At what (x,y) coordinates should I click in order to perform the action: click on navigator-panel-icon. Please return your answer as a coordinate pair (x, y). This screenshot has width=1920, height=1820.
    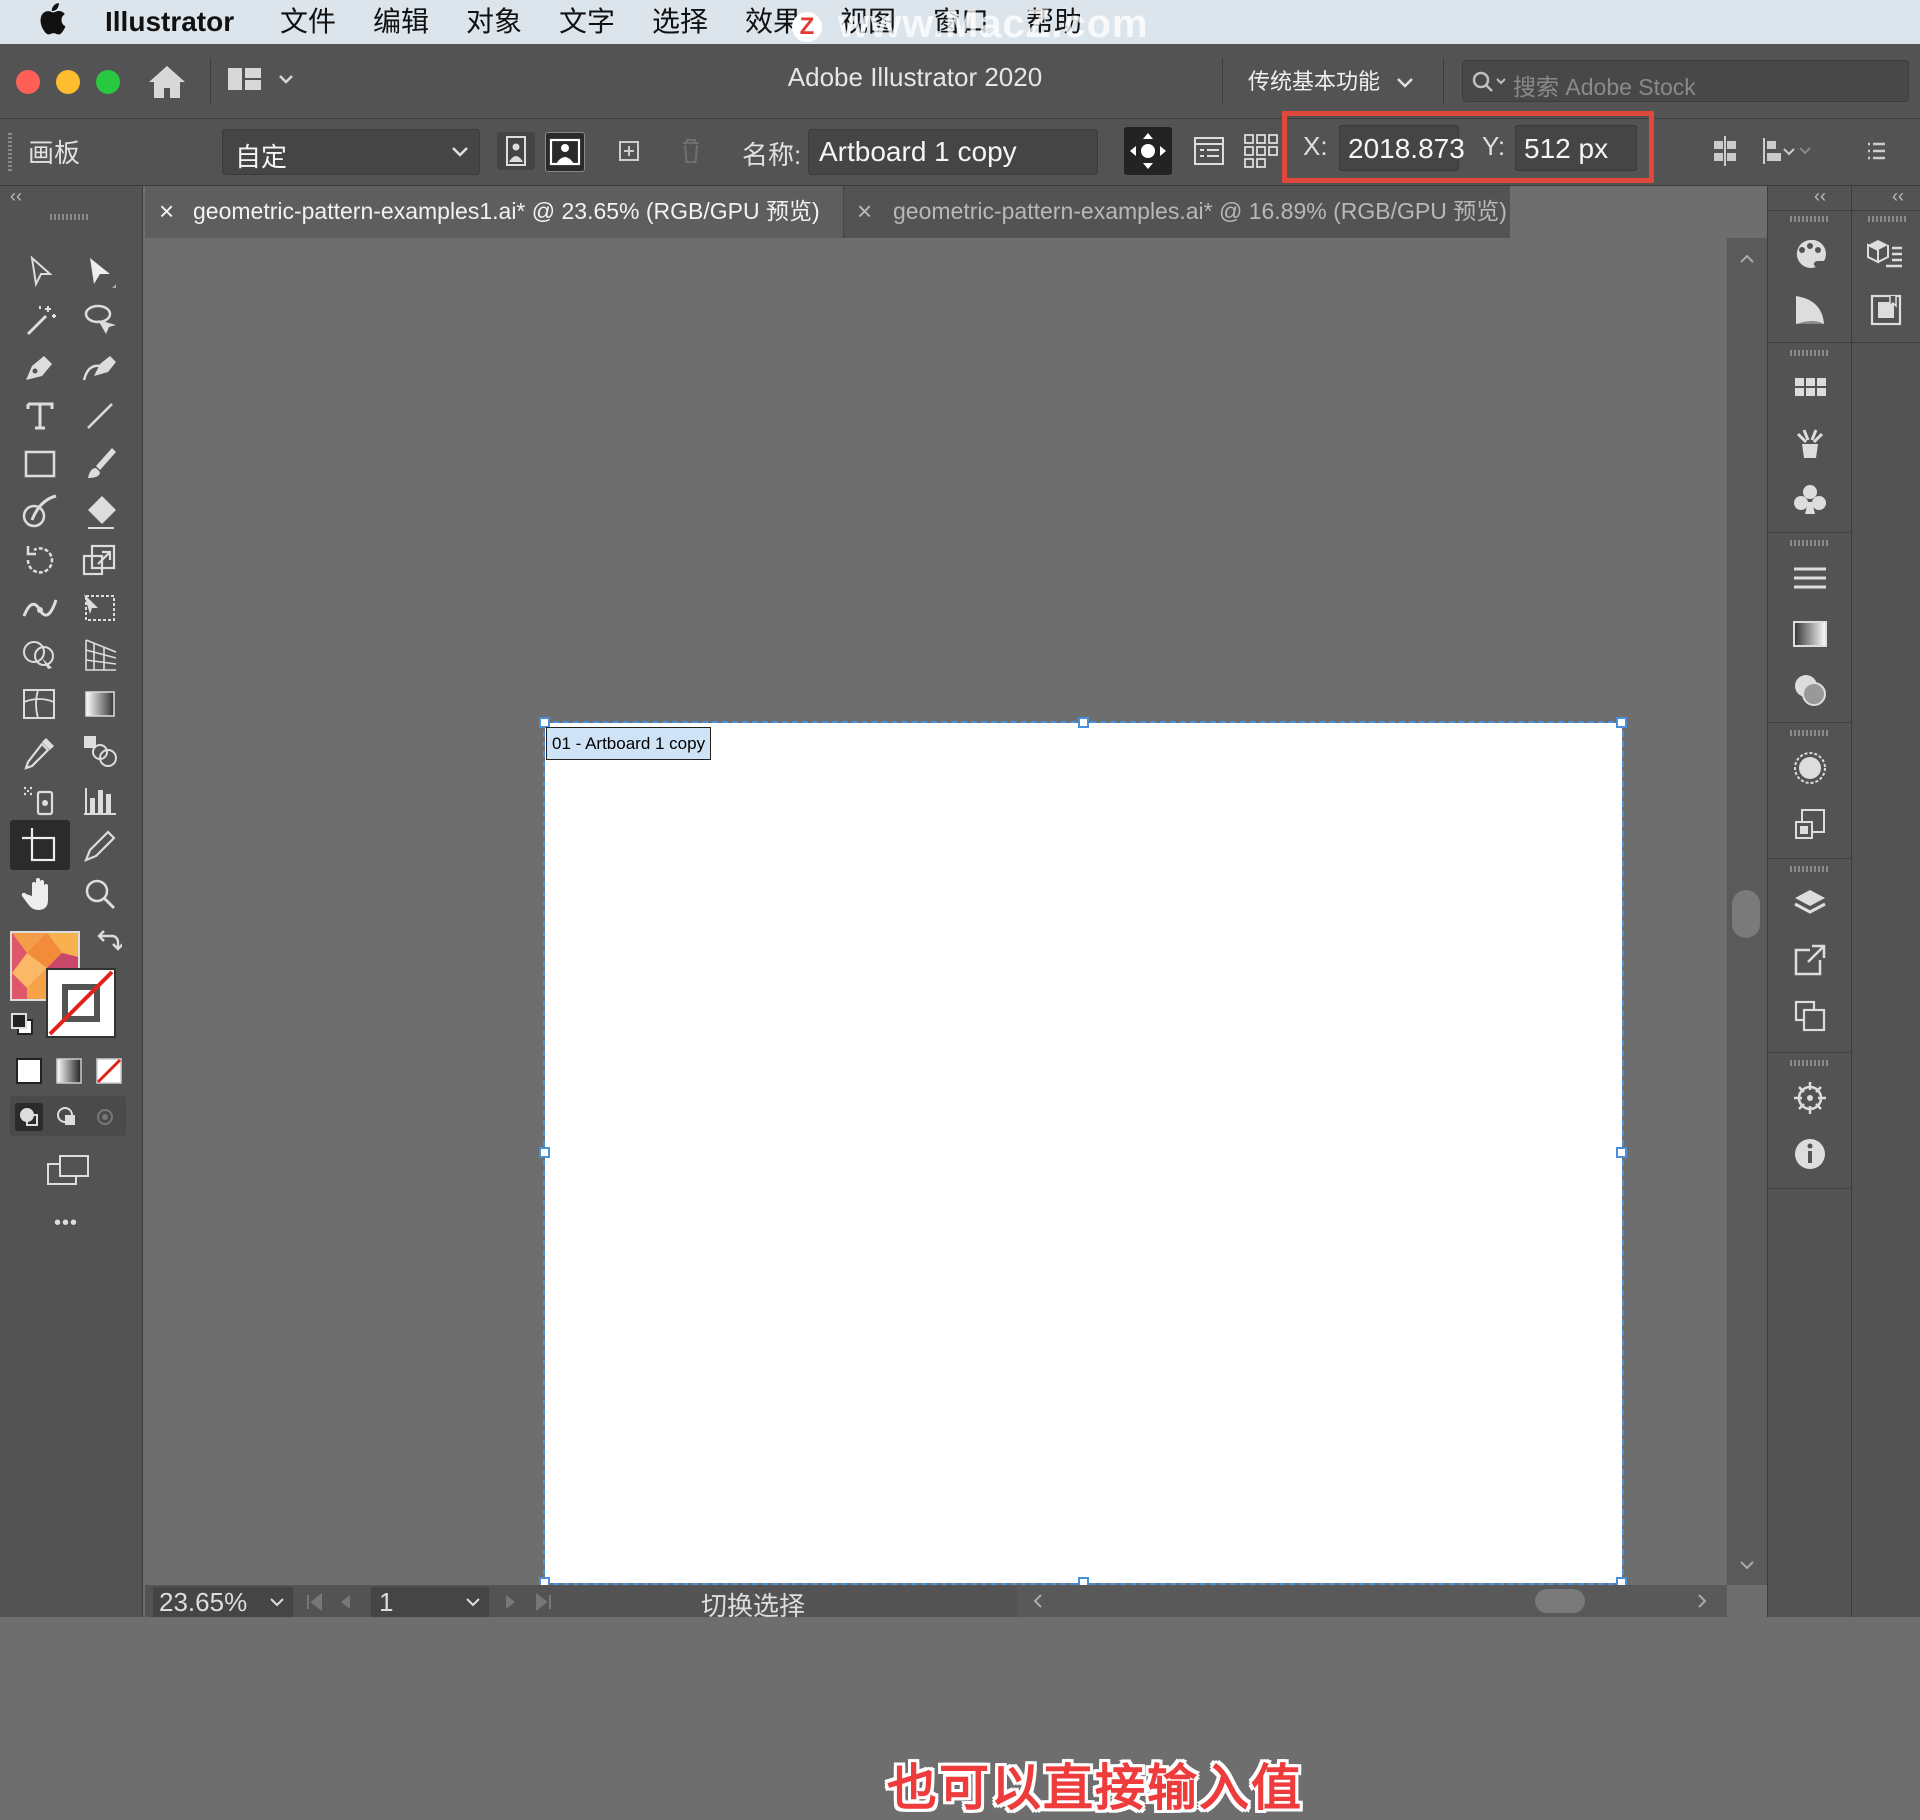
    Looking at the image, I should click on (1810, 1098).